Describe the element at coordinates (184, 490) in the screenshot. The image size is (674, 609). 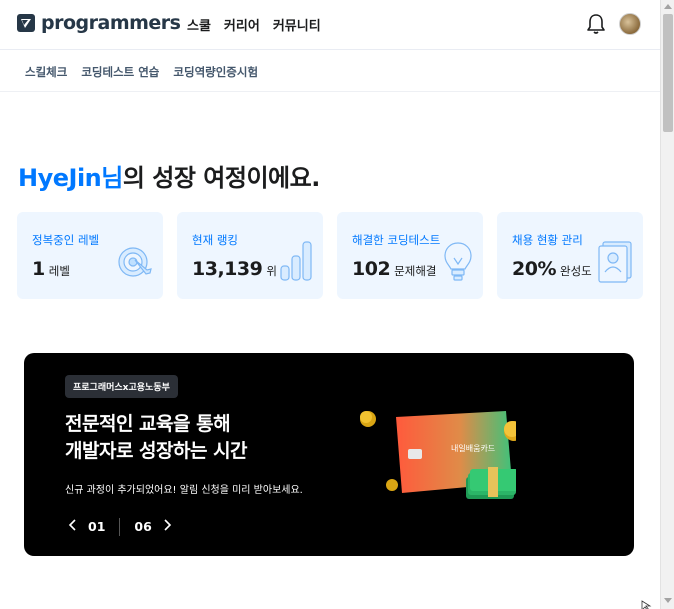
I see `banner-subtitle: 신규 과정이 추가되었어요! 알림 신청을 미리 받아보세요.` at that location.